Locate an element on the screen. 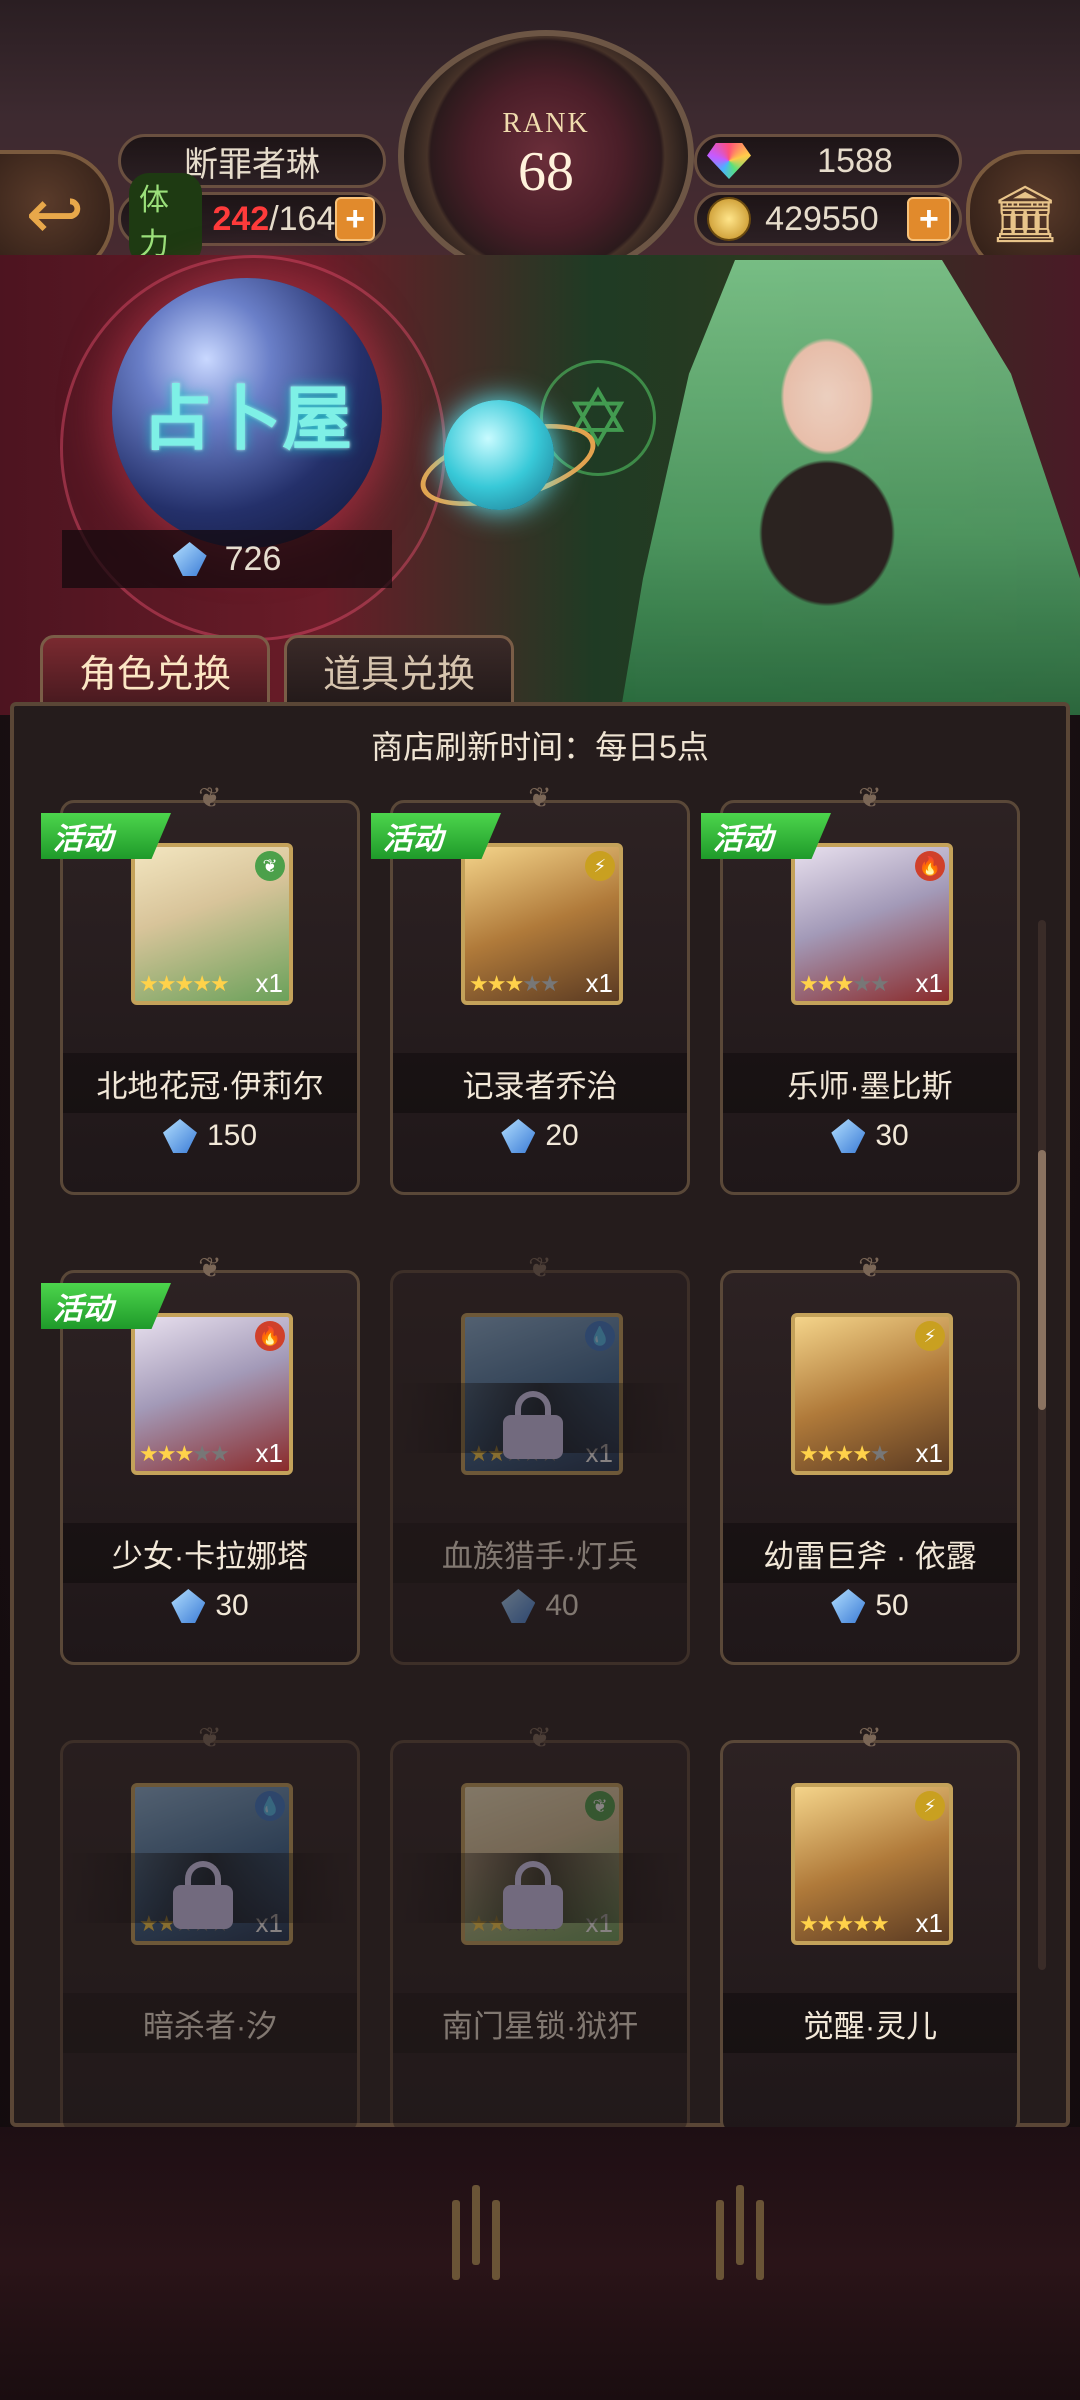 This screenshot has width=1080, height=2400. item-name: 暗杀者·汐 is located at coordinates (210, 2023).